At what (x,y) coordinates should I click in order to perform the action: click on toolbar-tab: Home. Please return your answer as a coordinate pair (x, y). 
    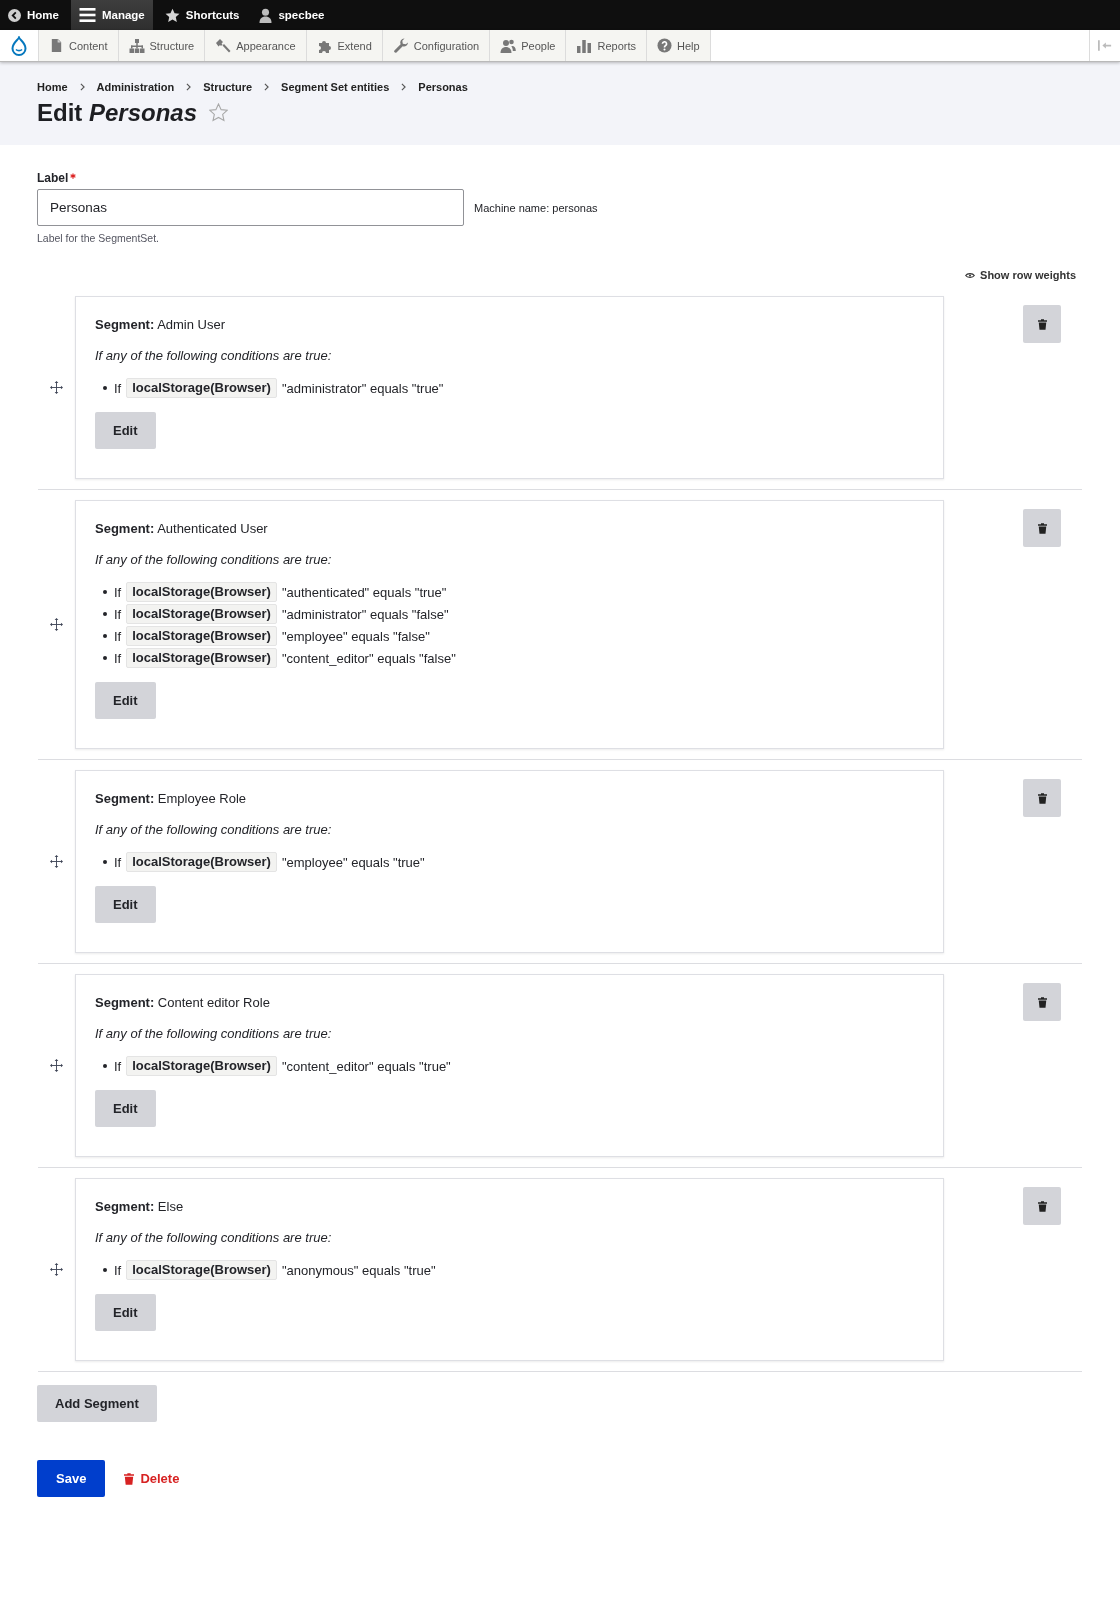
    Looking at the image, I should click on (33, 15).